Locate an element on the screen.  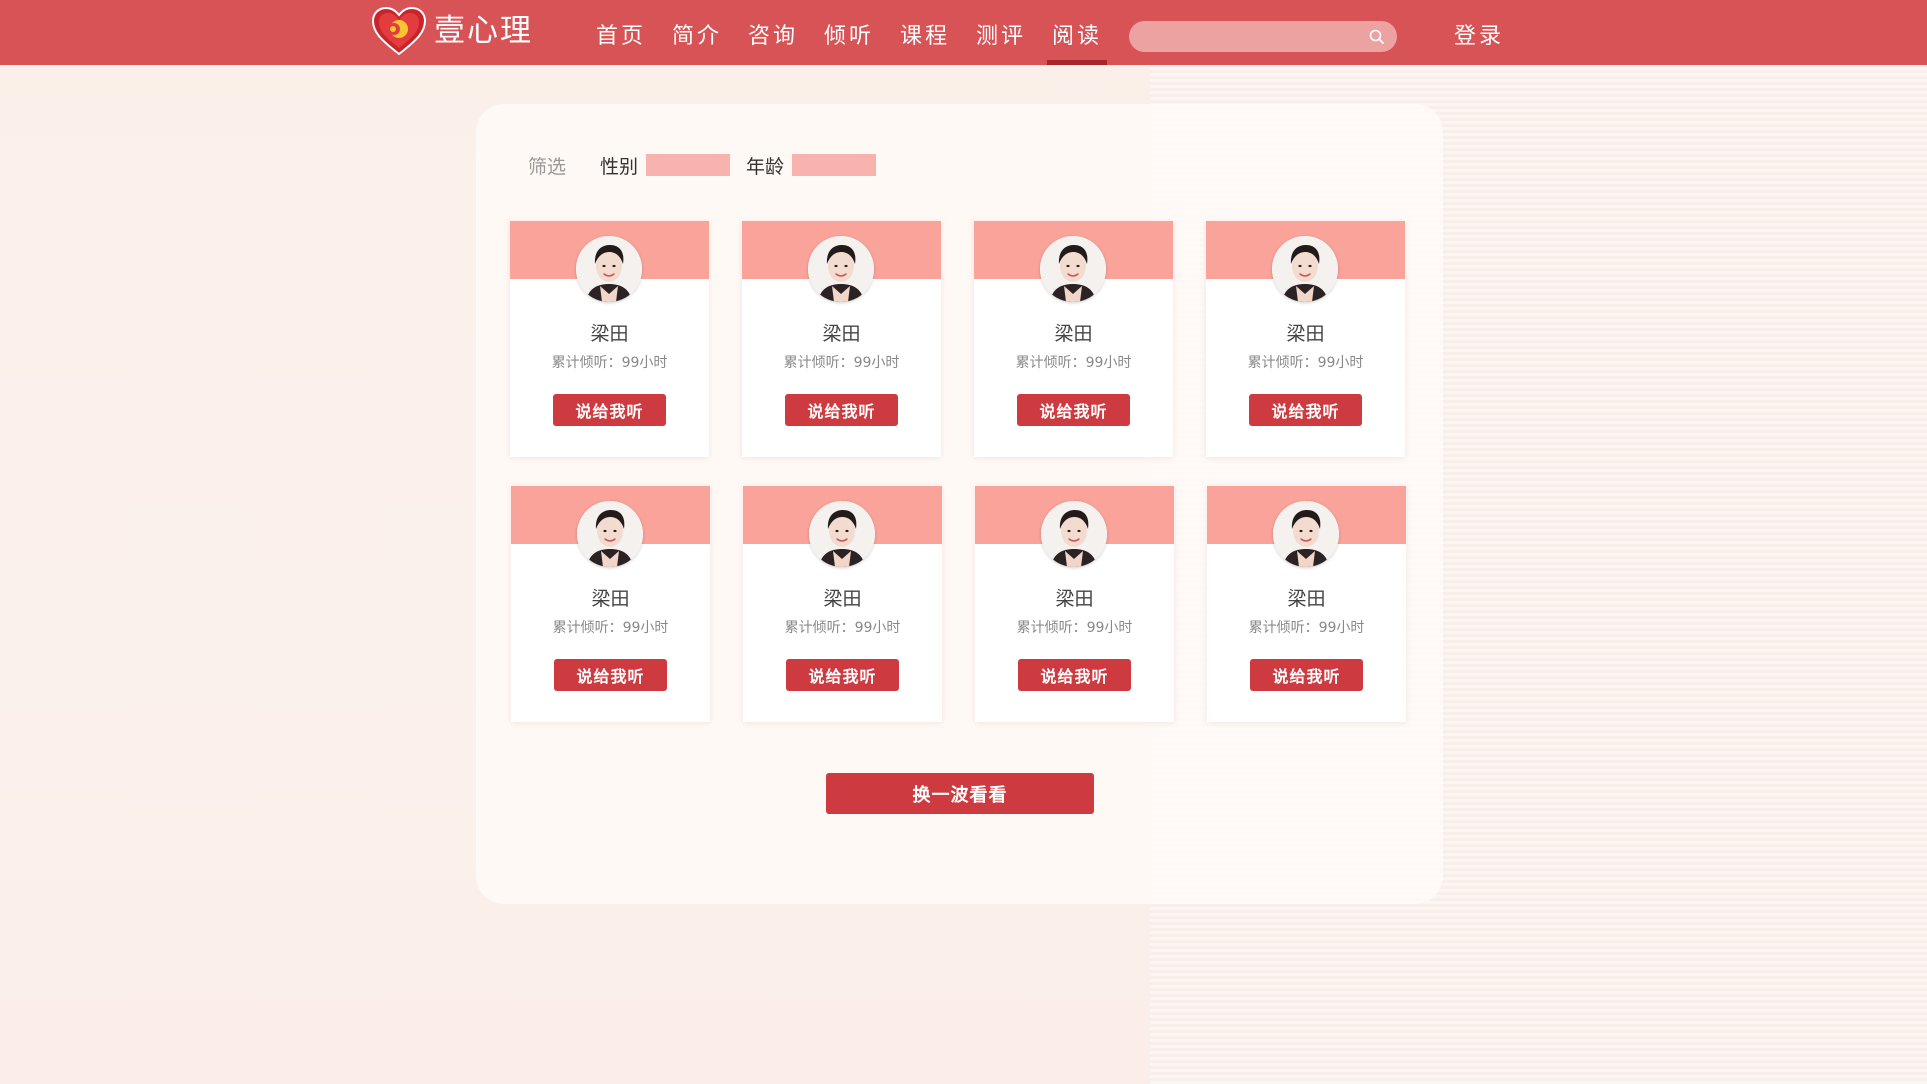
gender-select is located at coordinates (688, 165).